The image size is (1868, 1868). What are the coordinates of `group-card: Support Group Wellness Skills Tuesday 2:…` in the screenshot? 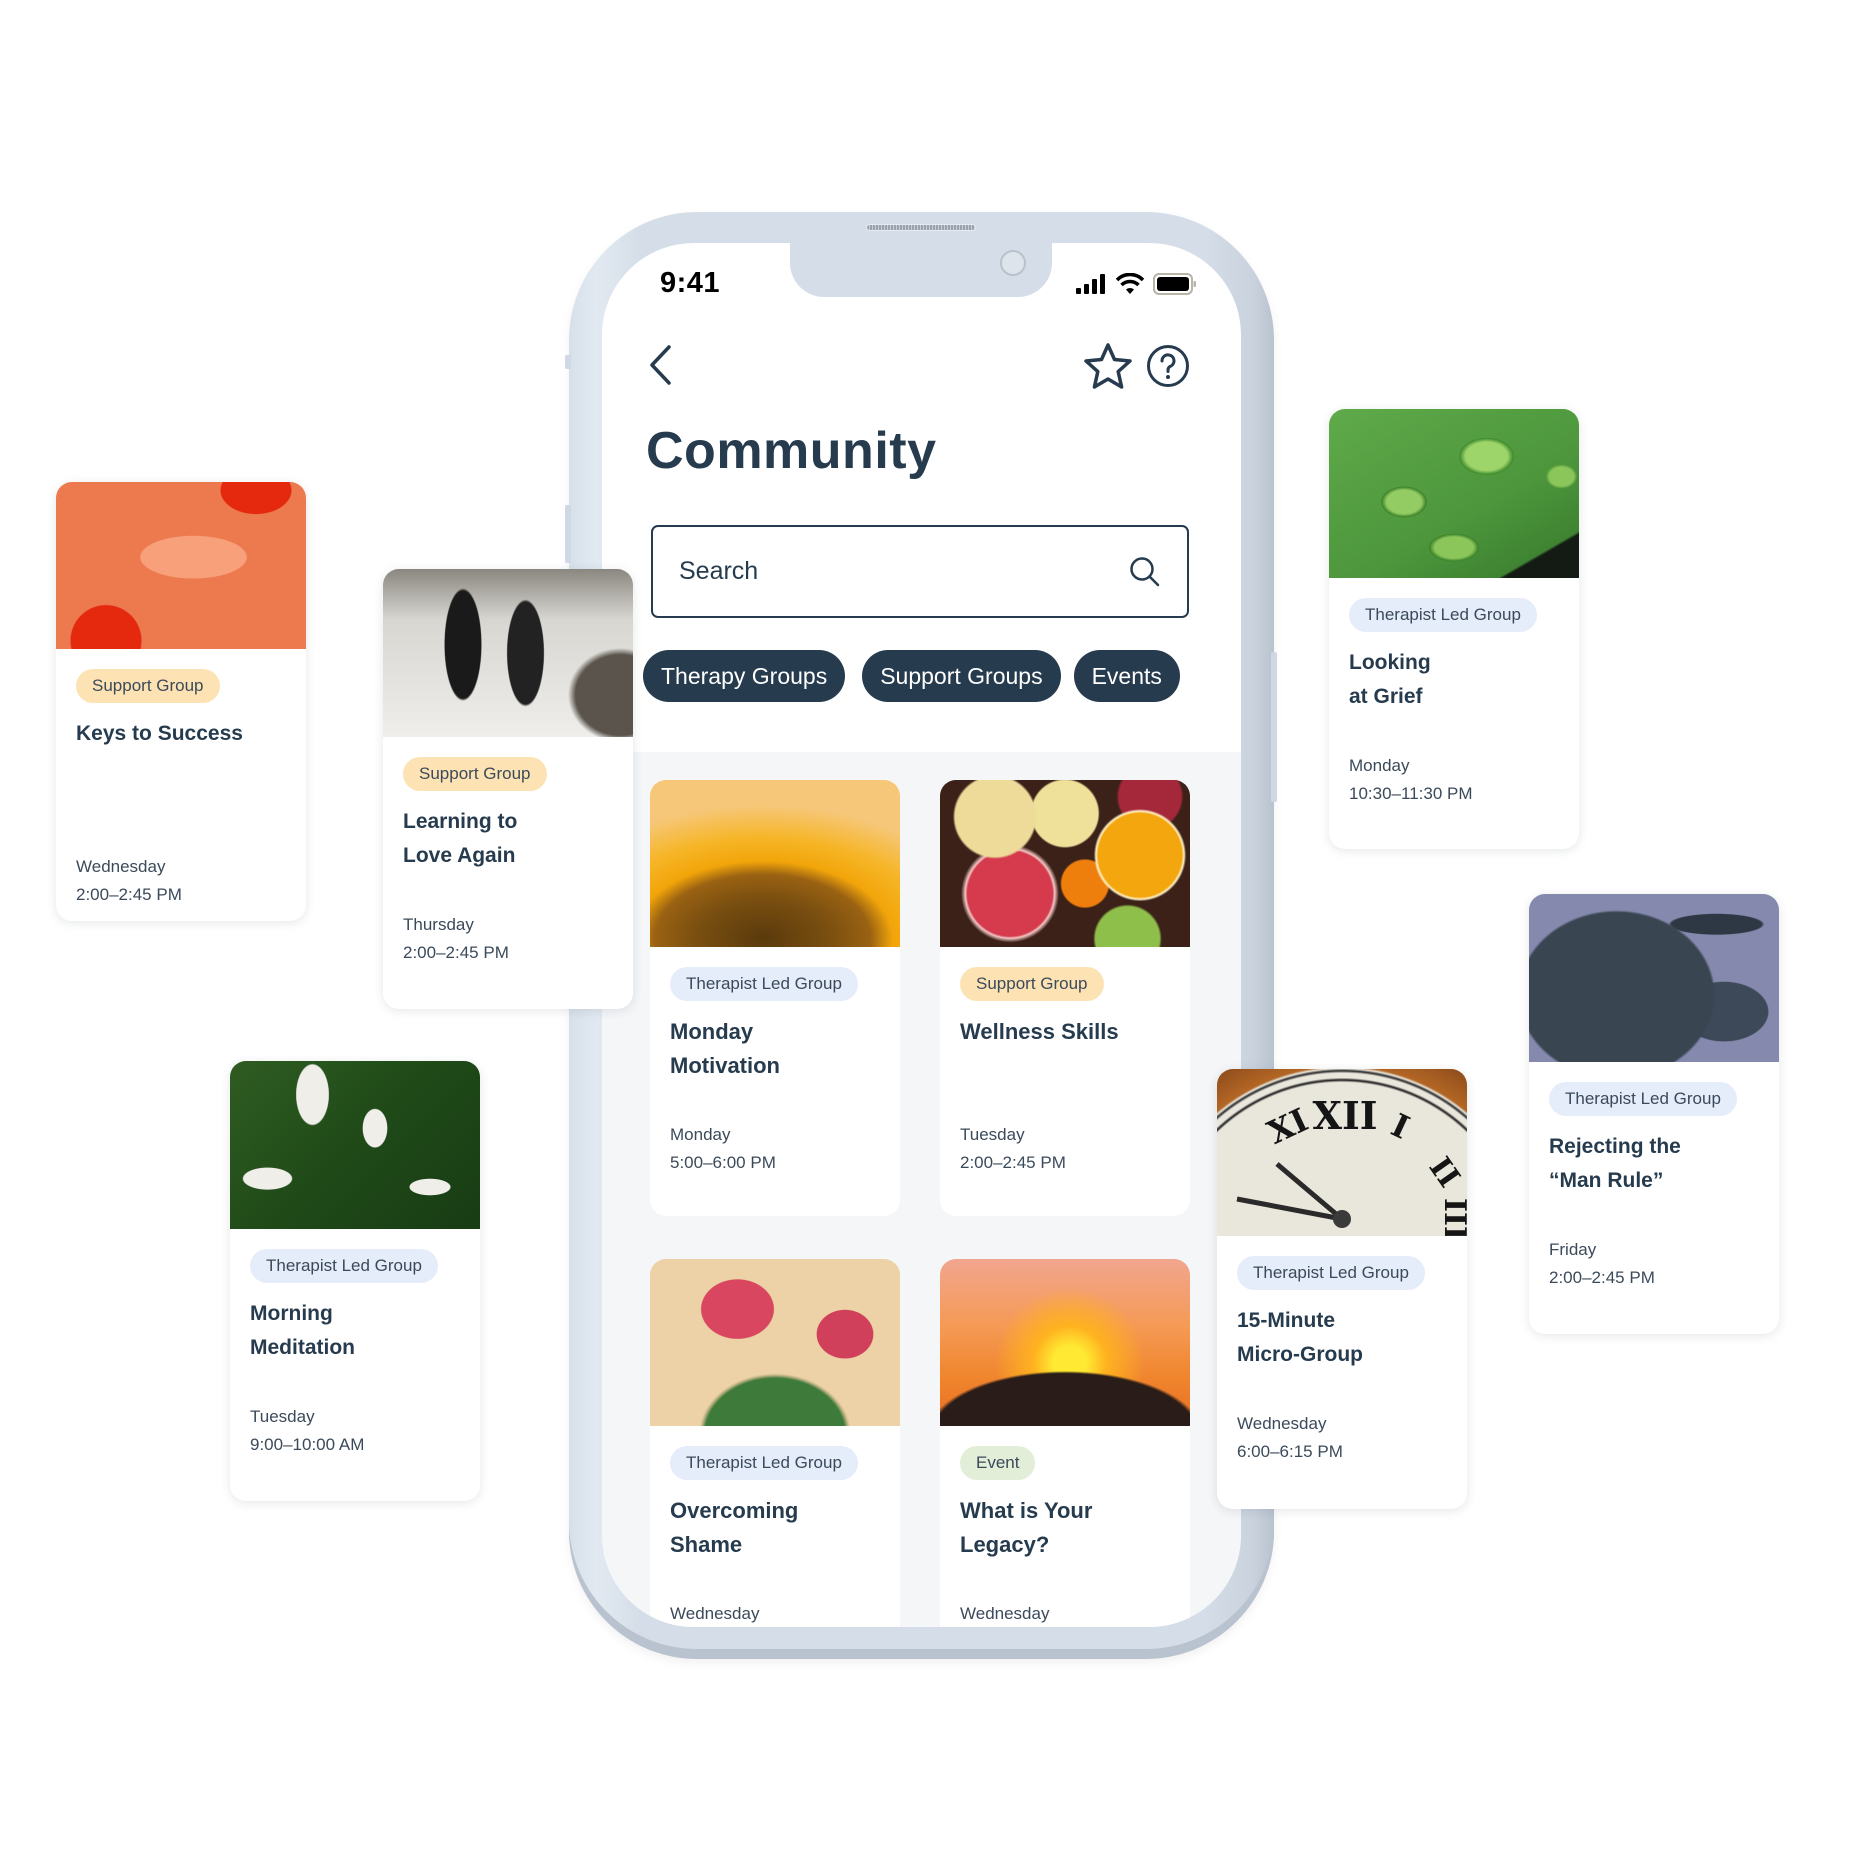 It's located at (1065, 998).